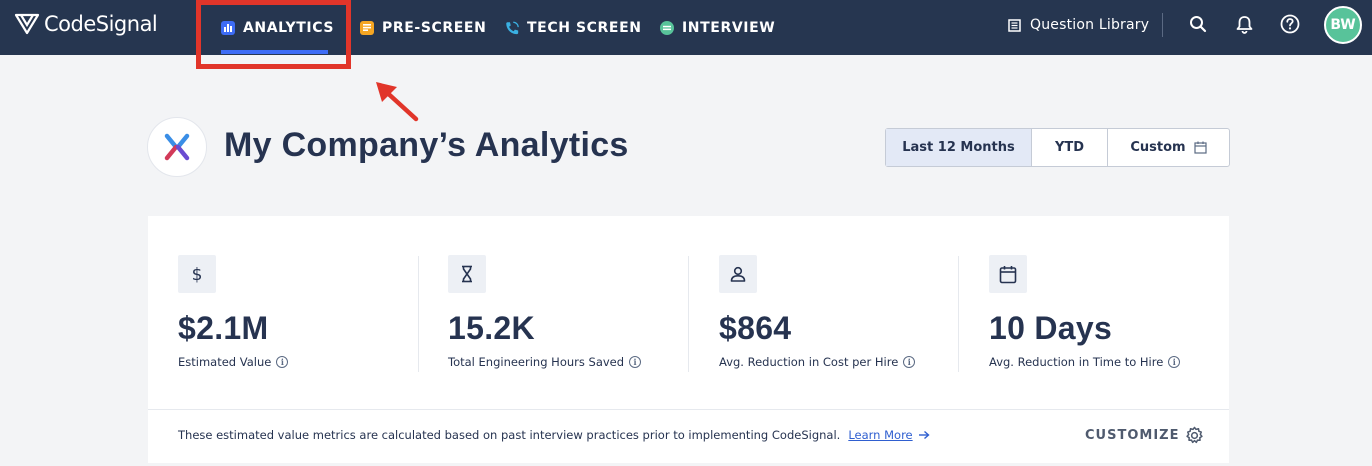 This screenshot has width=1372, height=466. I want to click on card-divider, so click(688, 409).